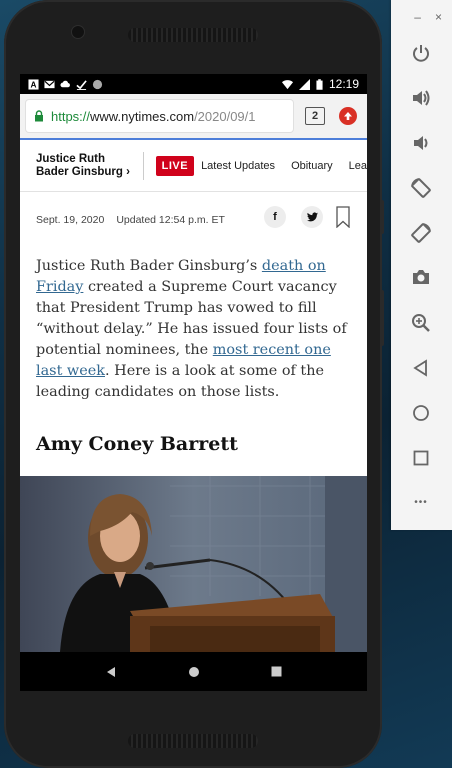 The image size is (452, 768). Describe the element at coordinates (149, 266) in the screenshot. I see `paragraph-text: Justice Ruth Bader Ginsburg’s` at that location.